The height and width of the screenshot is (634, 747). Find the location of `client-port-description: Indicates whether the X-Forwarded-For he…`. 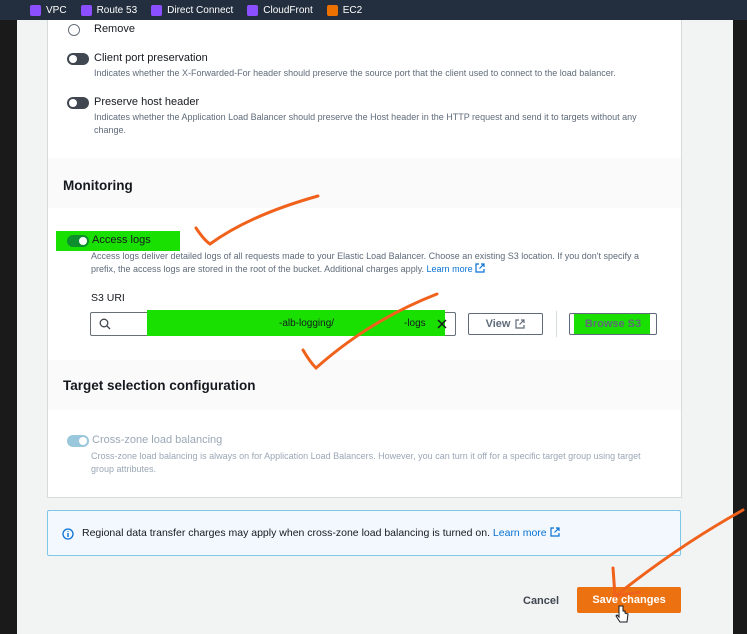

client-port-description: Indicates whether the X-Forwarded-For he… is located at coordinates (355, 73).